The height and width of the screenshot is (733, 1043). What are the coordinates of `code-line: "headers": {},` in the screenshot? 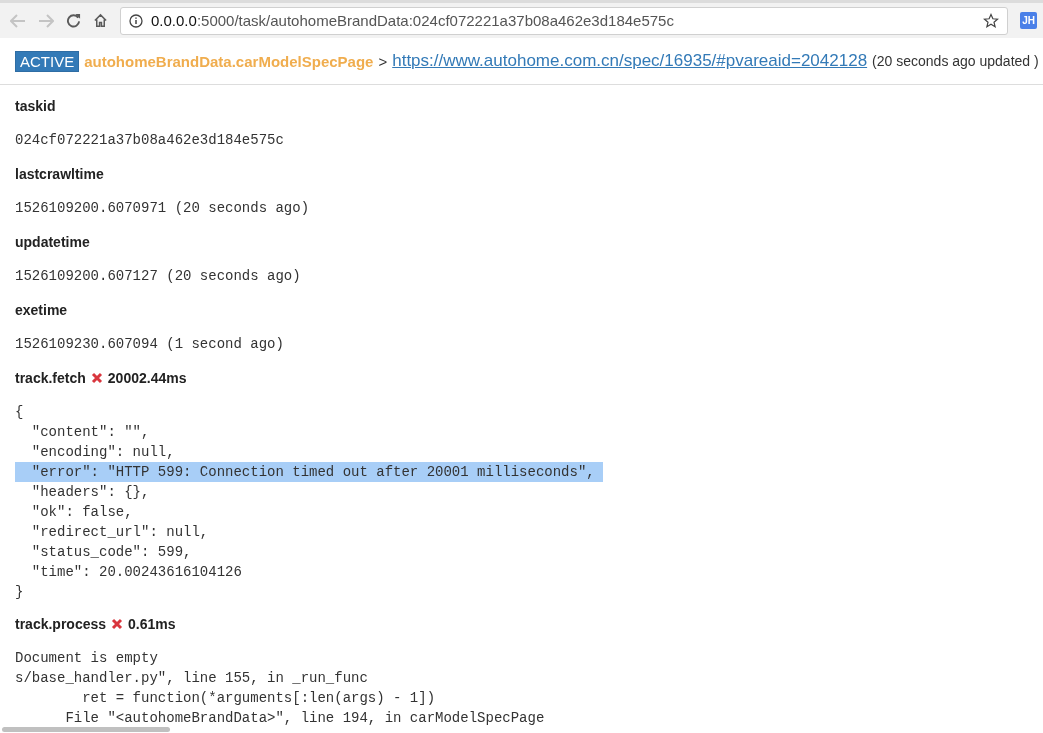 It's located at (90, 492).